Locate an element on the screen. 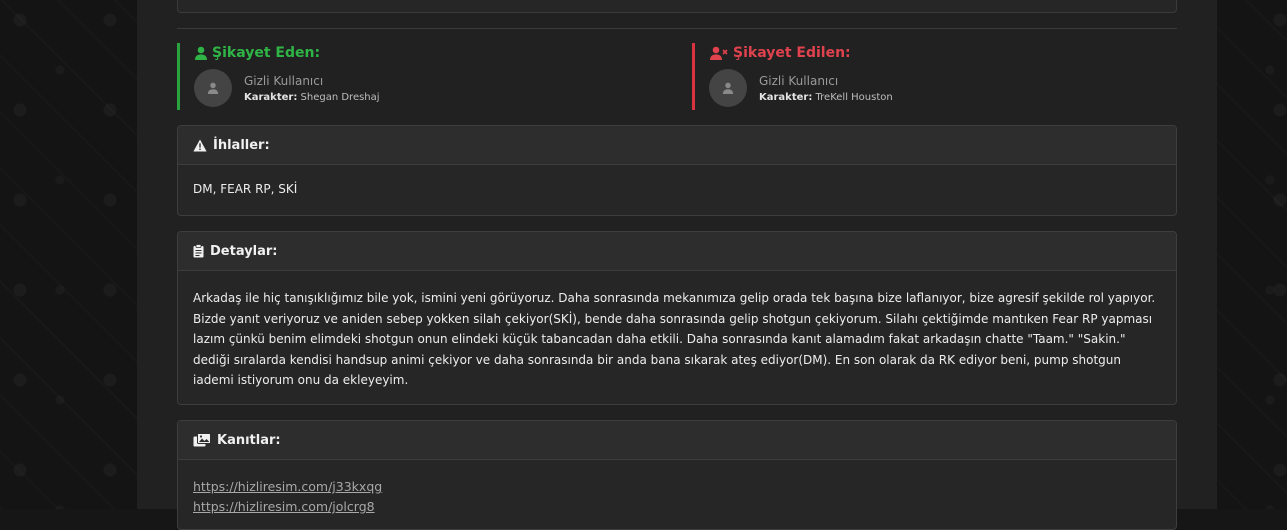 Image resolution: width=1287 pixels, height=530 pixels. images-icon is located at coordinates (202, 440).